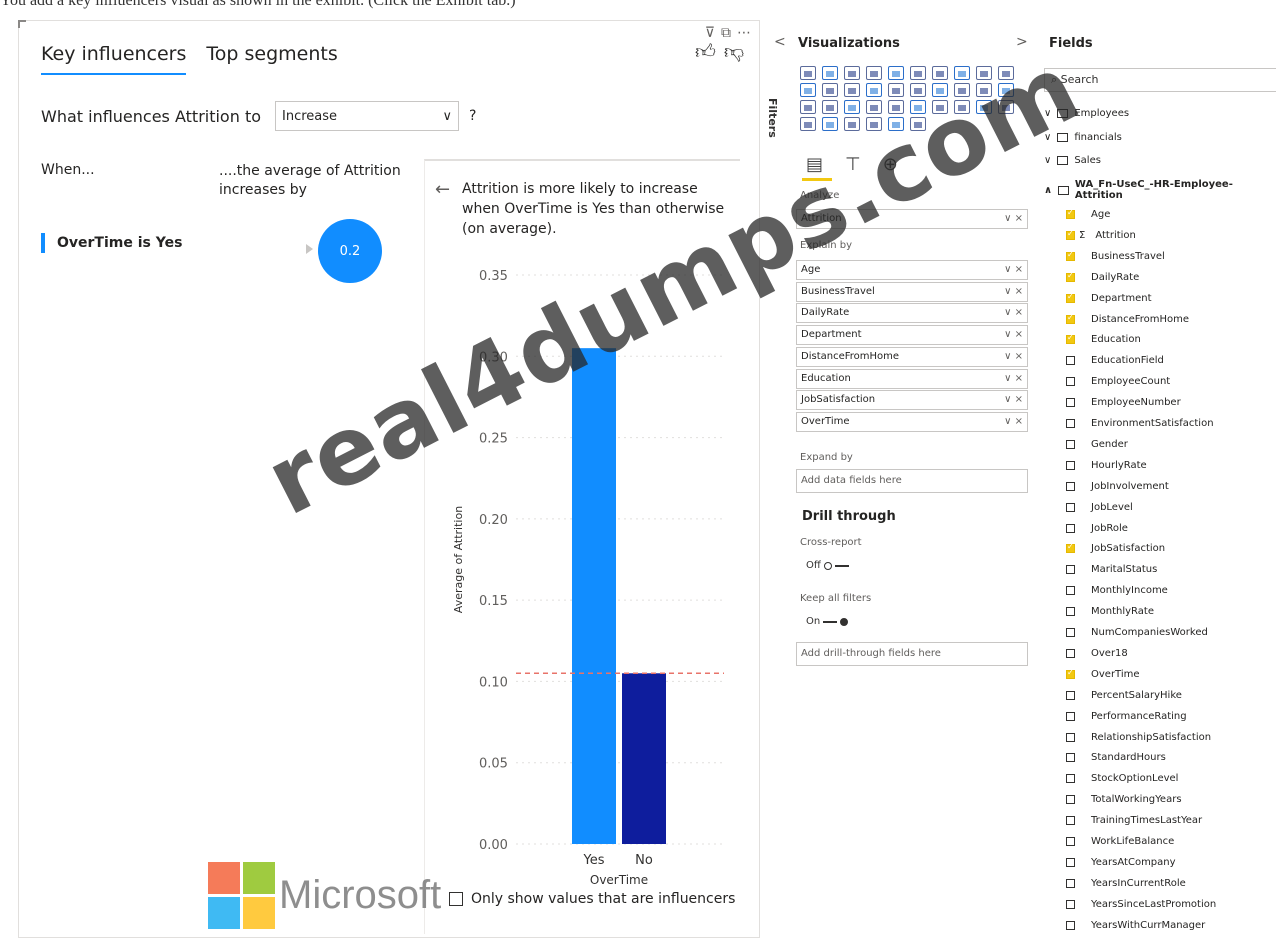  What do you see at coordinates (912, 335) in the screenshot?
I see `explain-by-field: Department ∨ ×` at bounding box center [912, 335].